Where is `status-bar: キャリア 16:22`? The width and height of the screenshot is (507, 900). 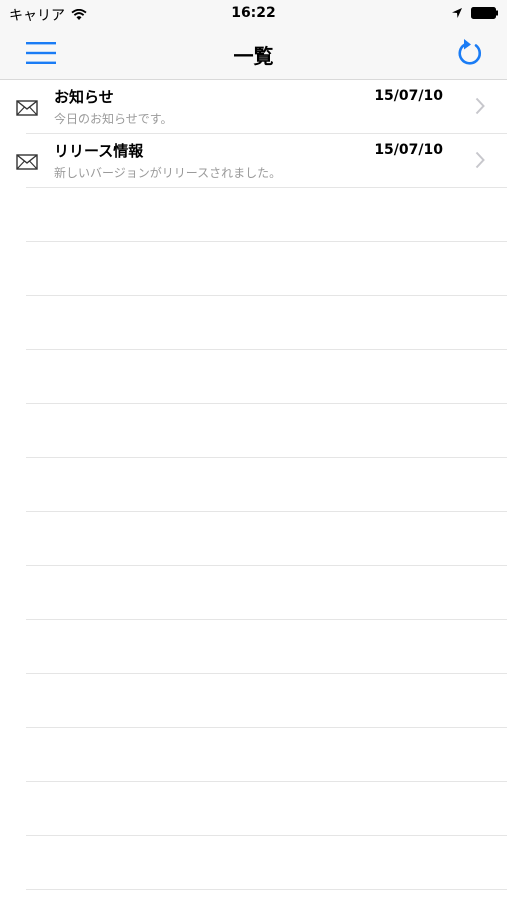 status-bar: キャリア 16:22 is located at coordinates (253, 14).